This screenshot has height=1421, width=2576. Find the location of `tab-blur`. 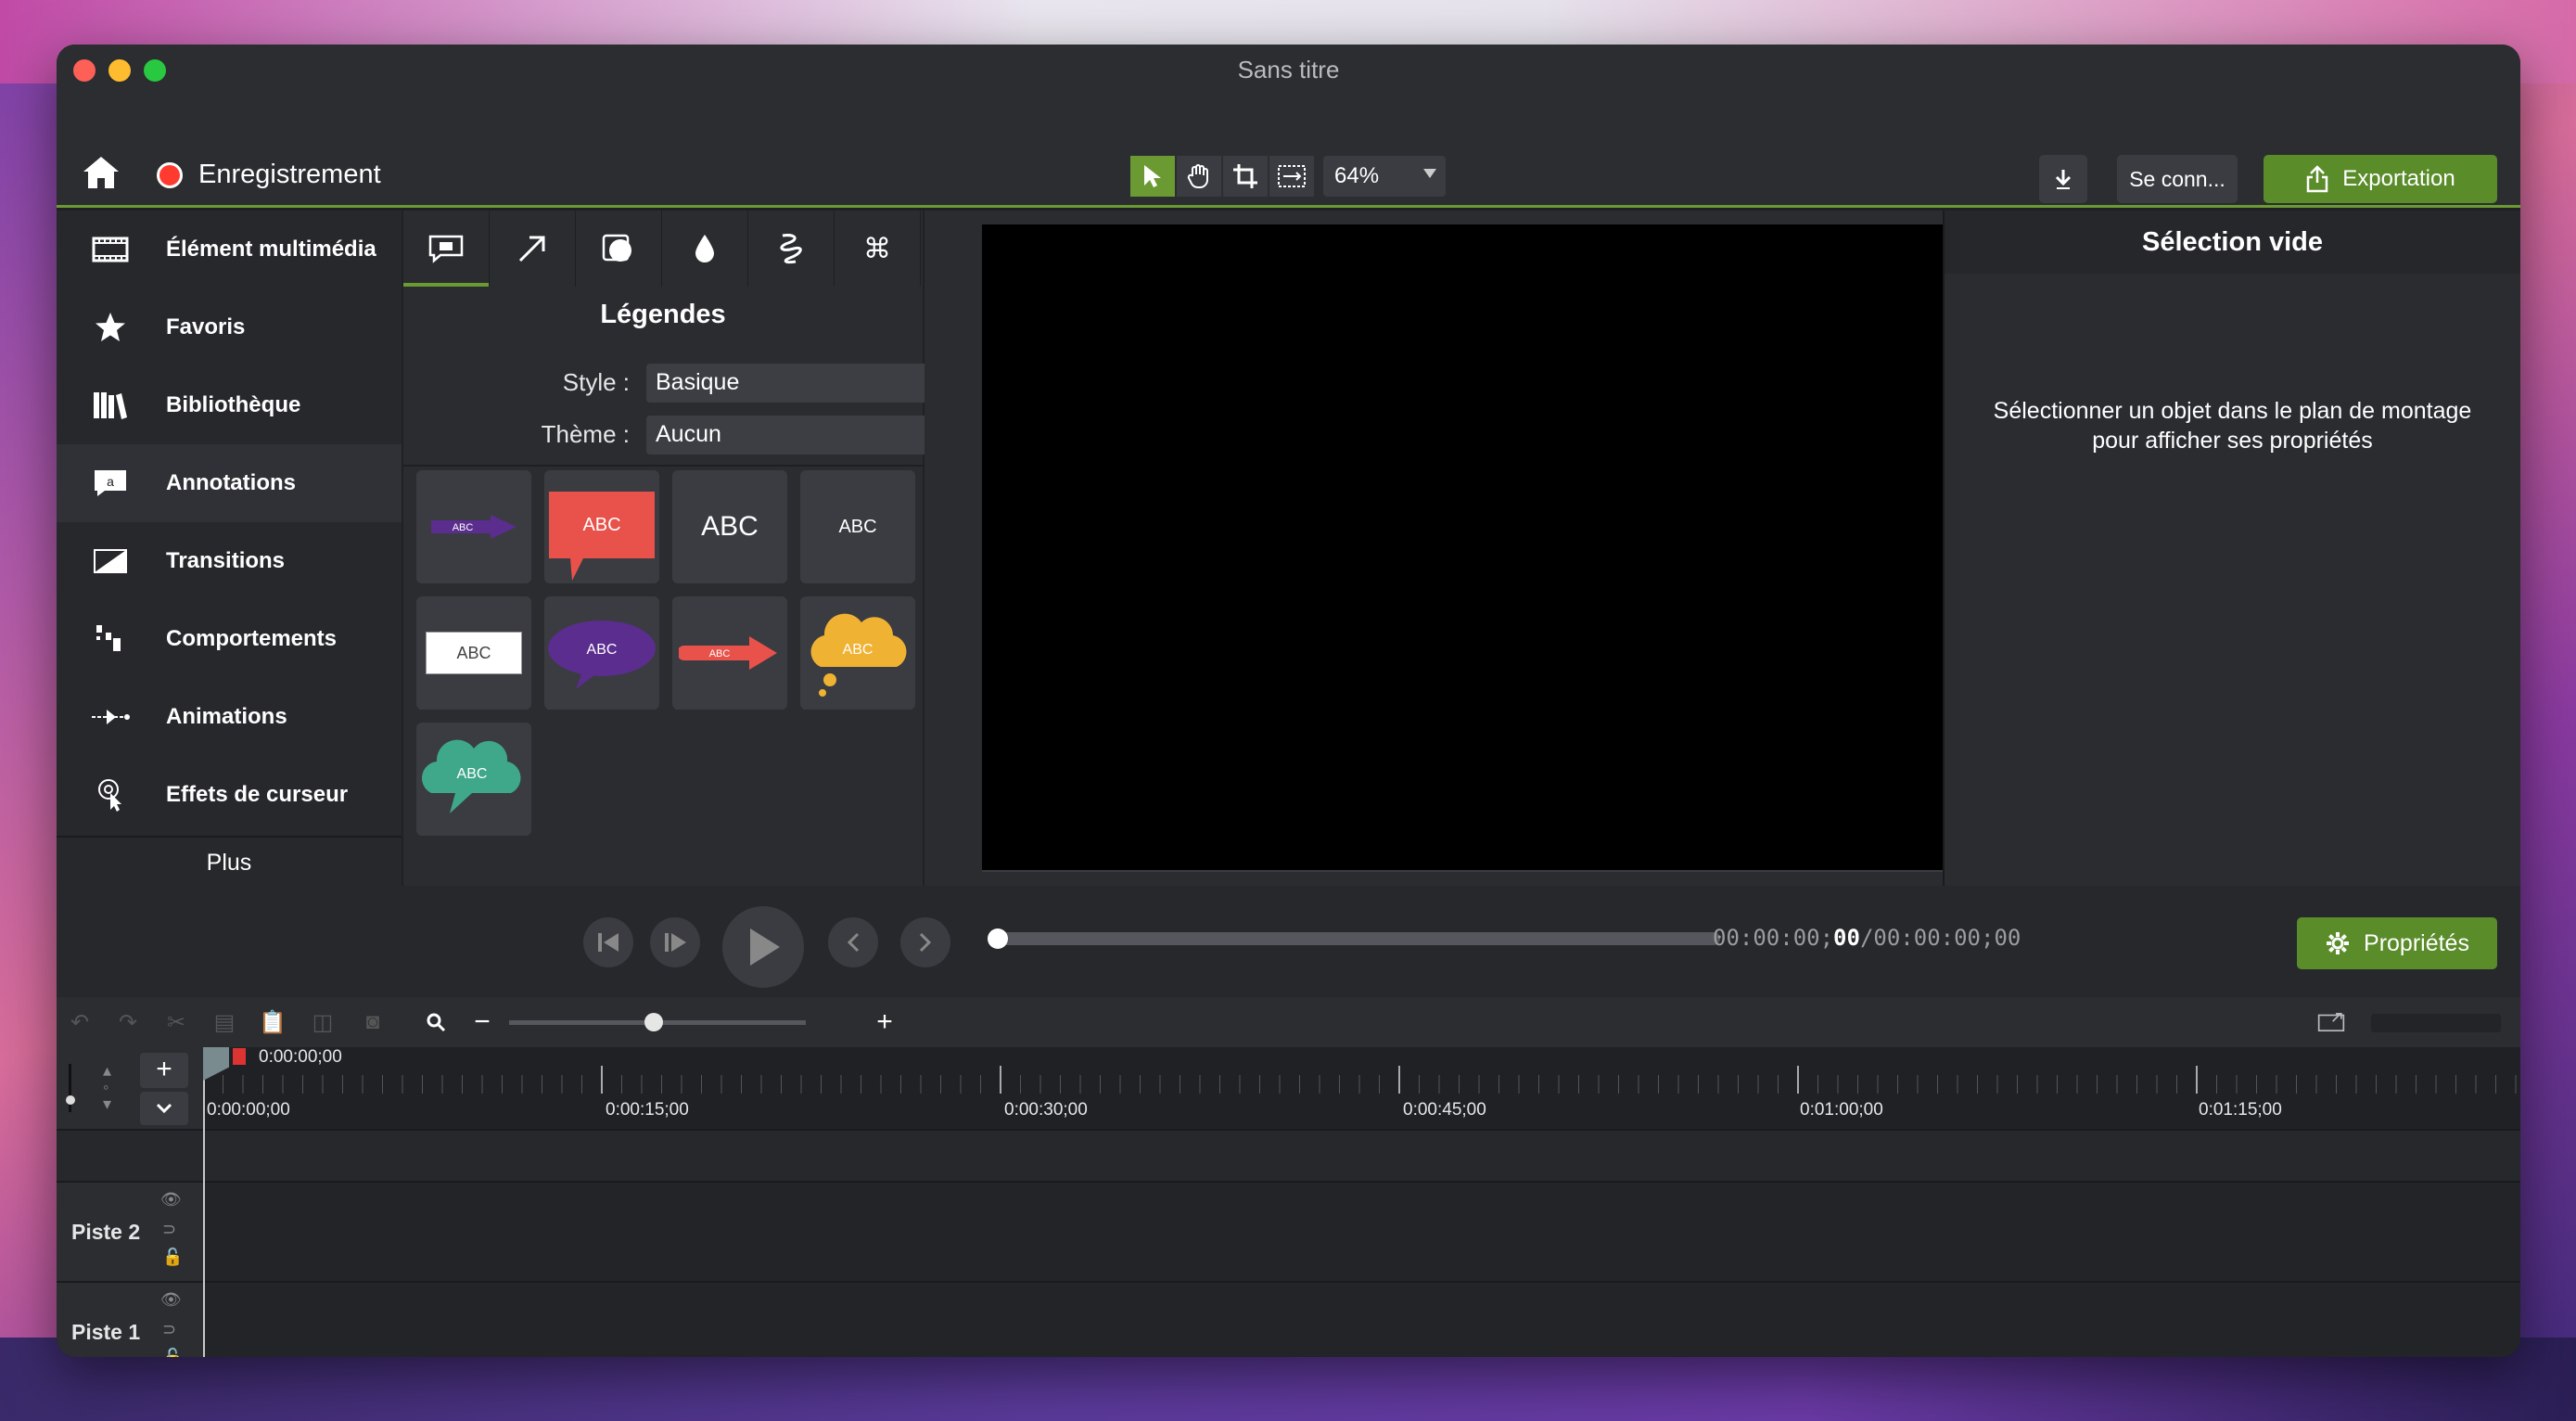

tab-blur is located at coordinates (705, 249).